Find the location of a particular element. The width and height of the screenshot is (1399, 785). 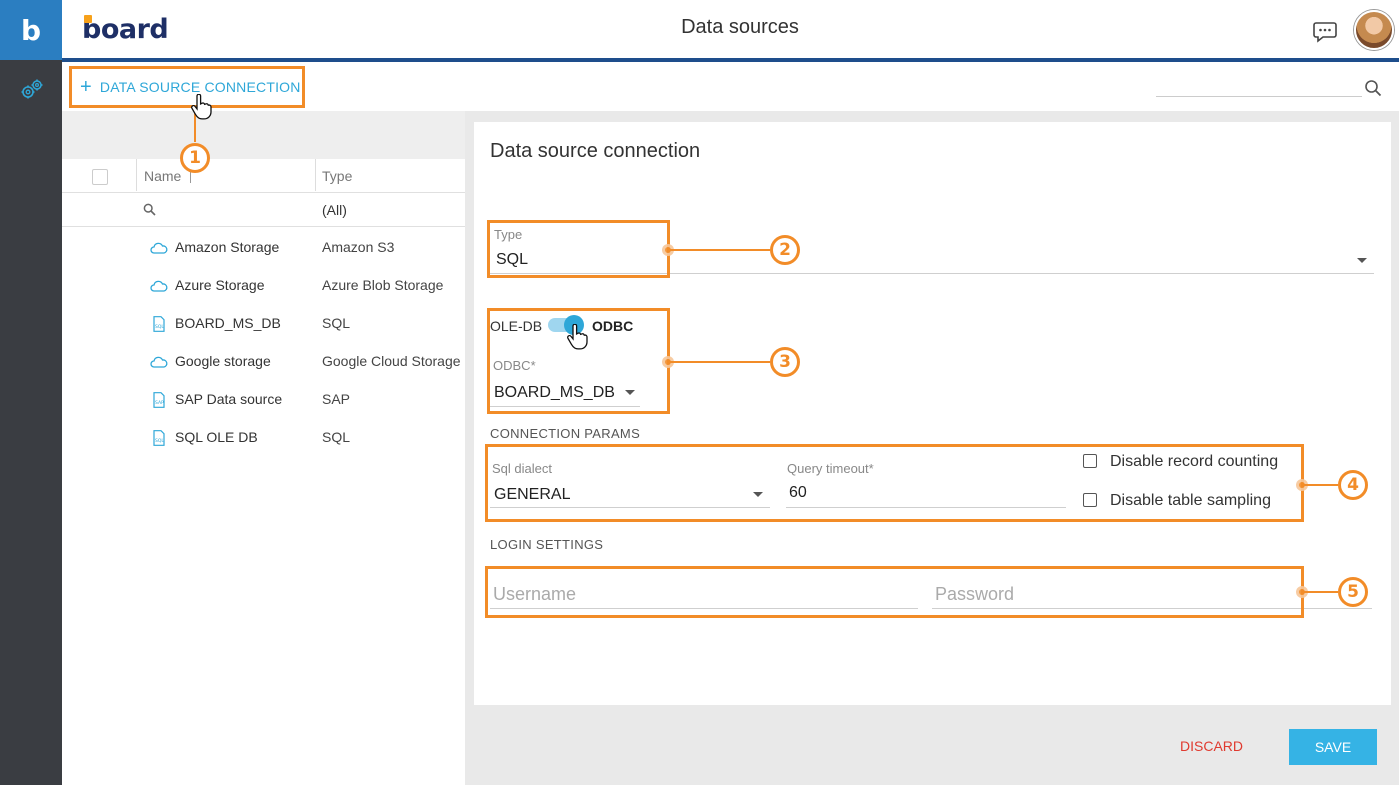

callout-badge: 4 is located at coordinates (1353, 485).